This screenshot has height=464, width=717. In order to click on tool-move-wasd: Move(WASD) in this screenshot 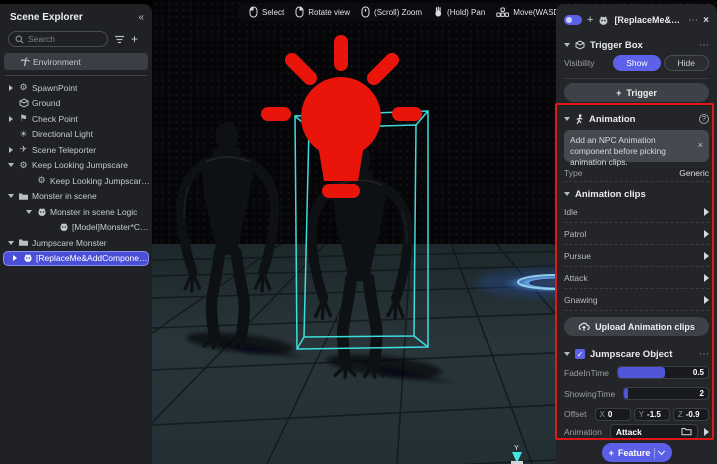, I will do `click(529, 12)`.